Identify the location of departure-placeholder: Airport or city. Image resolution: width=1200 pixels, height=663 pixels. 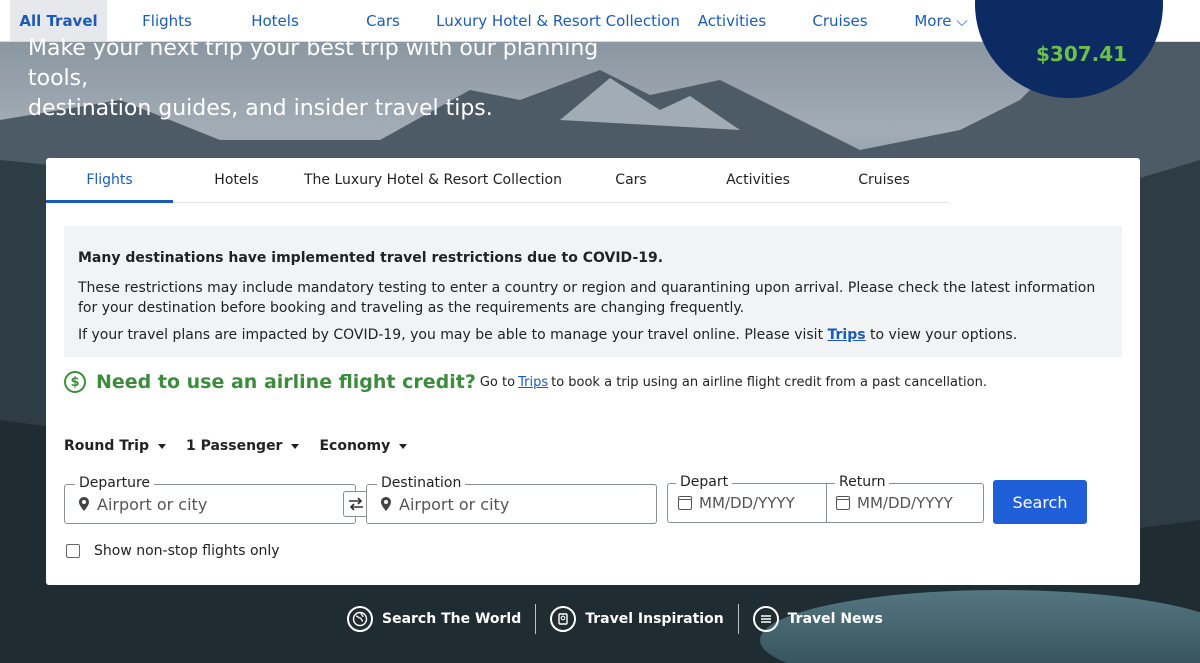
(152, 504).